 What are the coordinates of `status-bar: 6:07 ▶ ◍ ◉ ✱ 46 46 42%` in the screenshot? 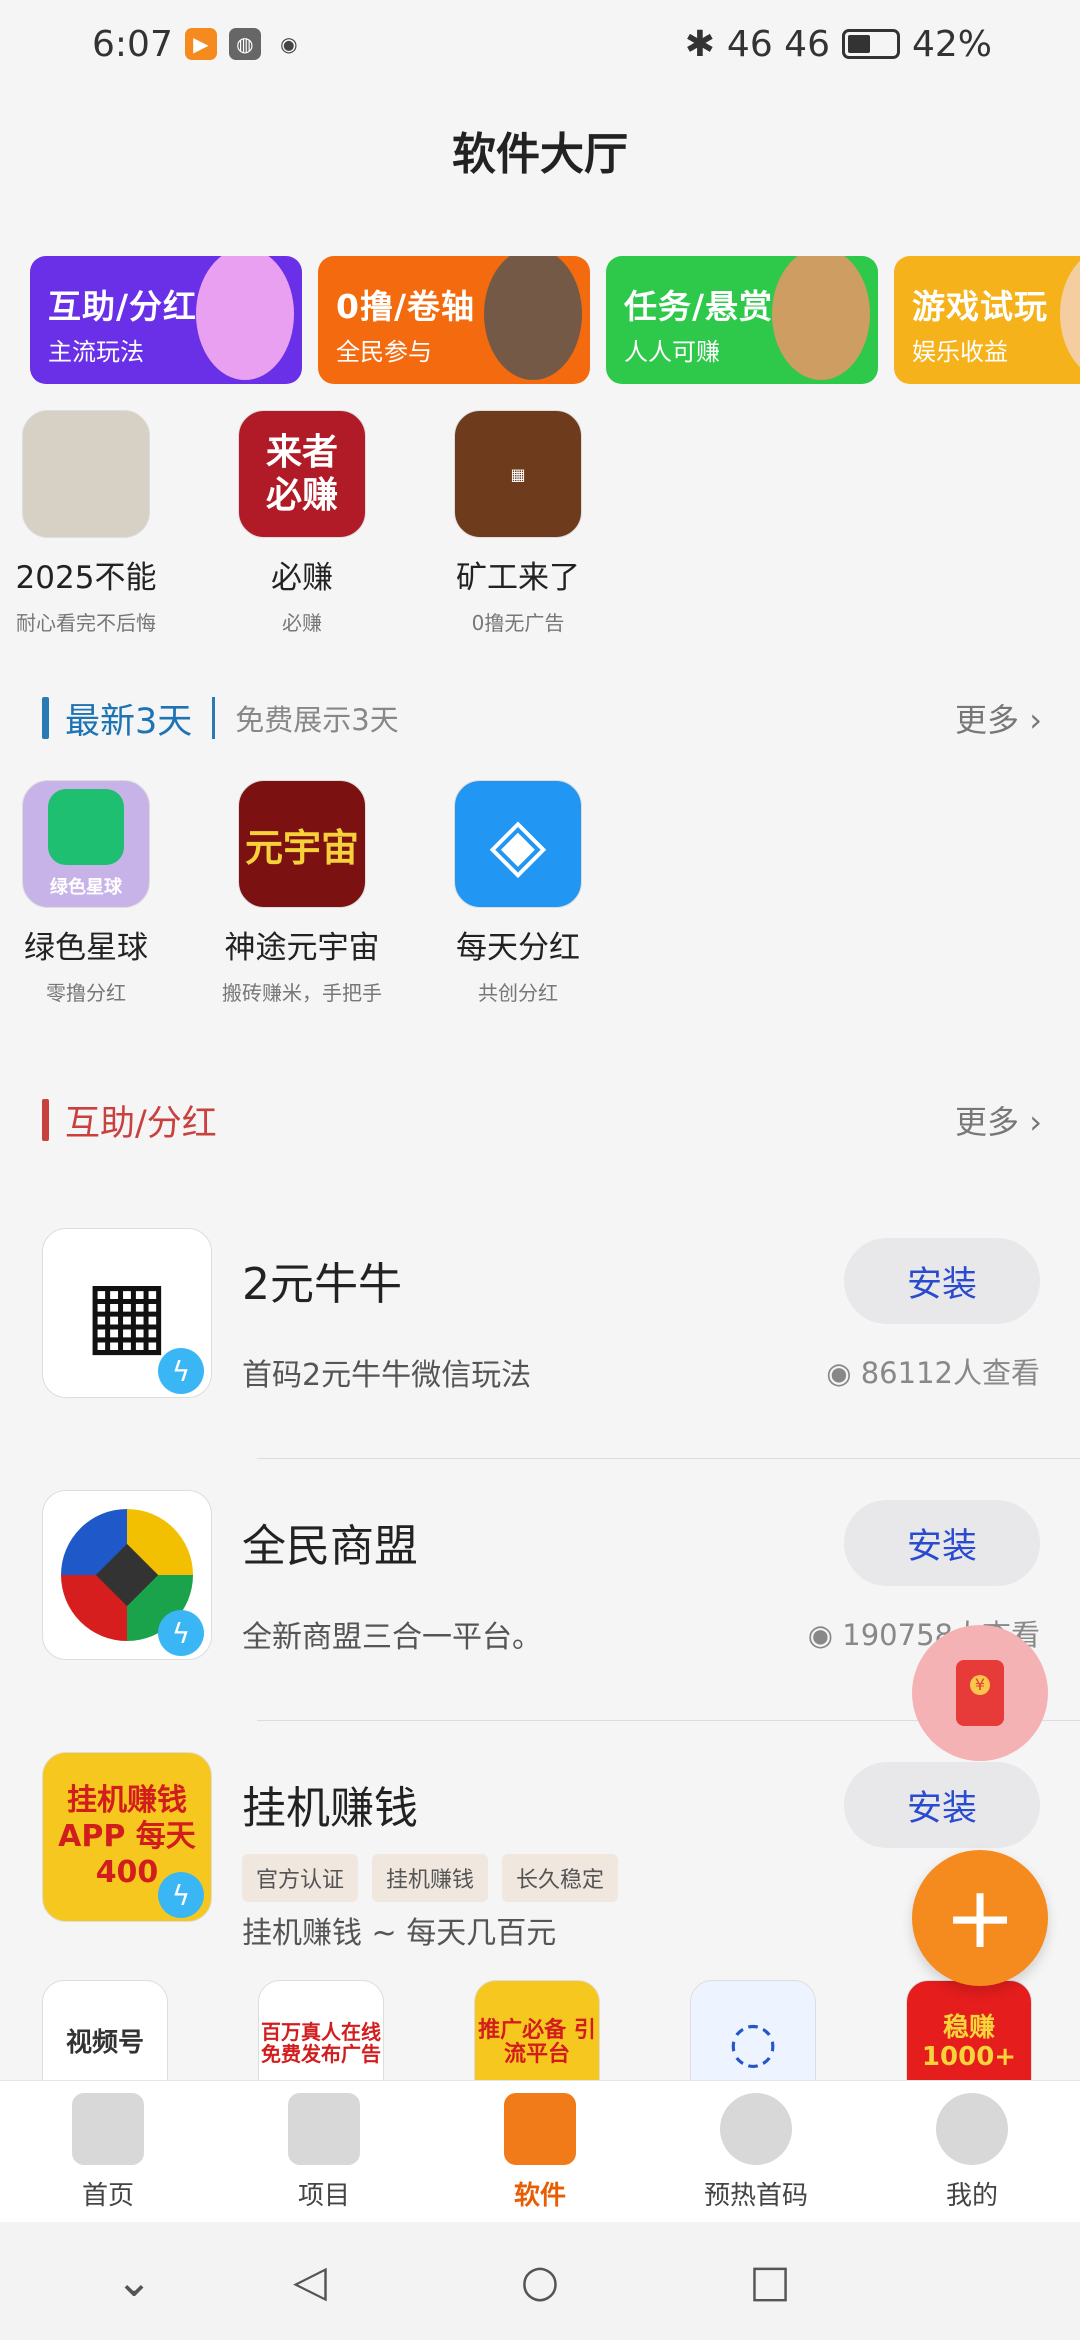 It's located at (540, 44).